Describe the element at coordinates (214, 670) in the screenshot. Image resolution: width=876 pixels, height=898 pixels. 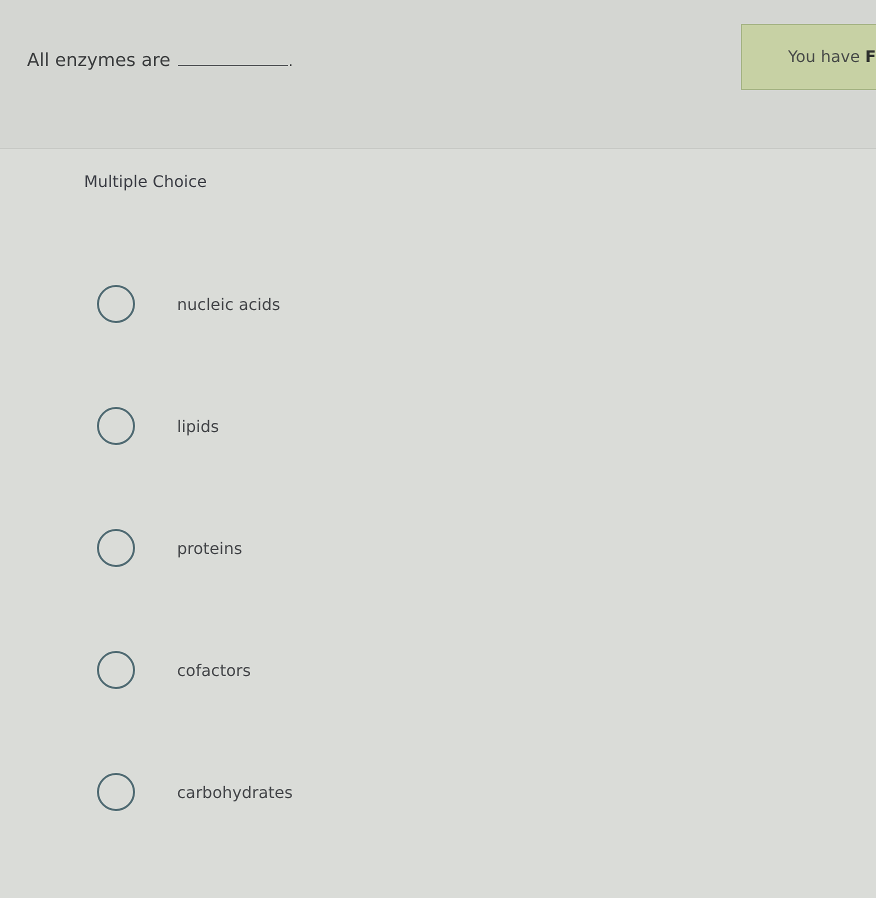
I see `option-label: cofactors` at that location.